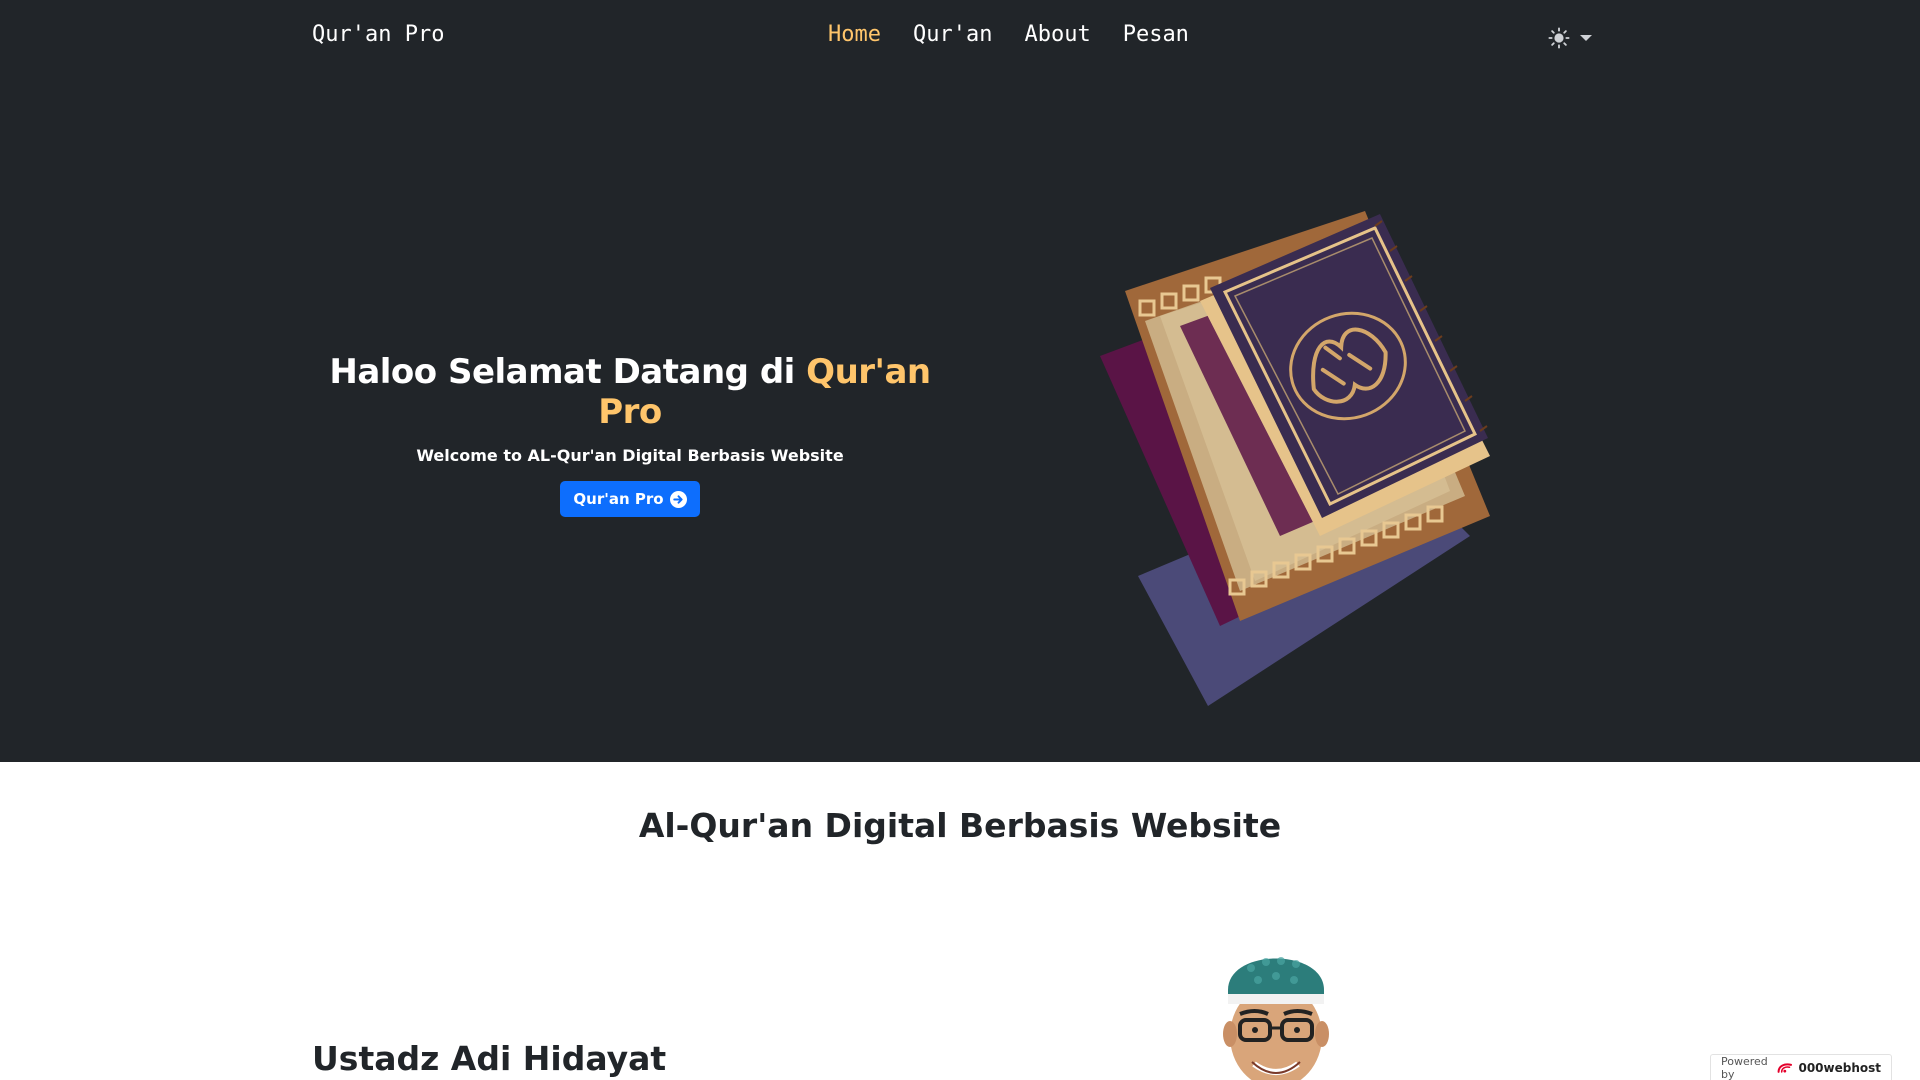  Describe the element at coordinates (1586, 38) in the screenshot. I see `chevron-down-icon` at that location.